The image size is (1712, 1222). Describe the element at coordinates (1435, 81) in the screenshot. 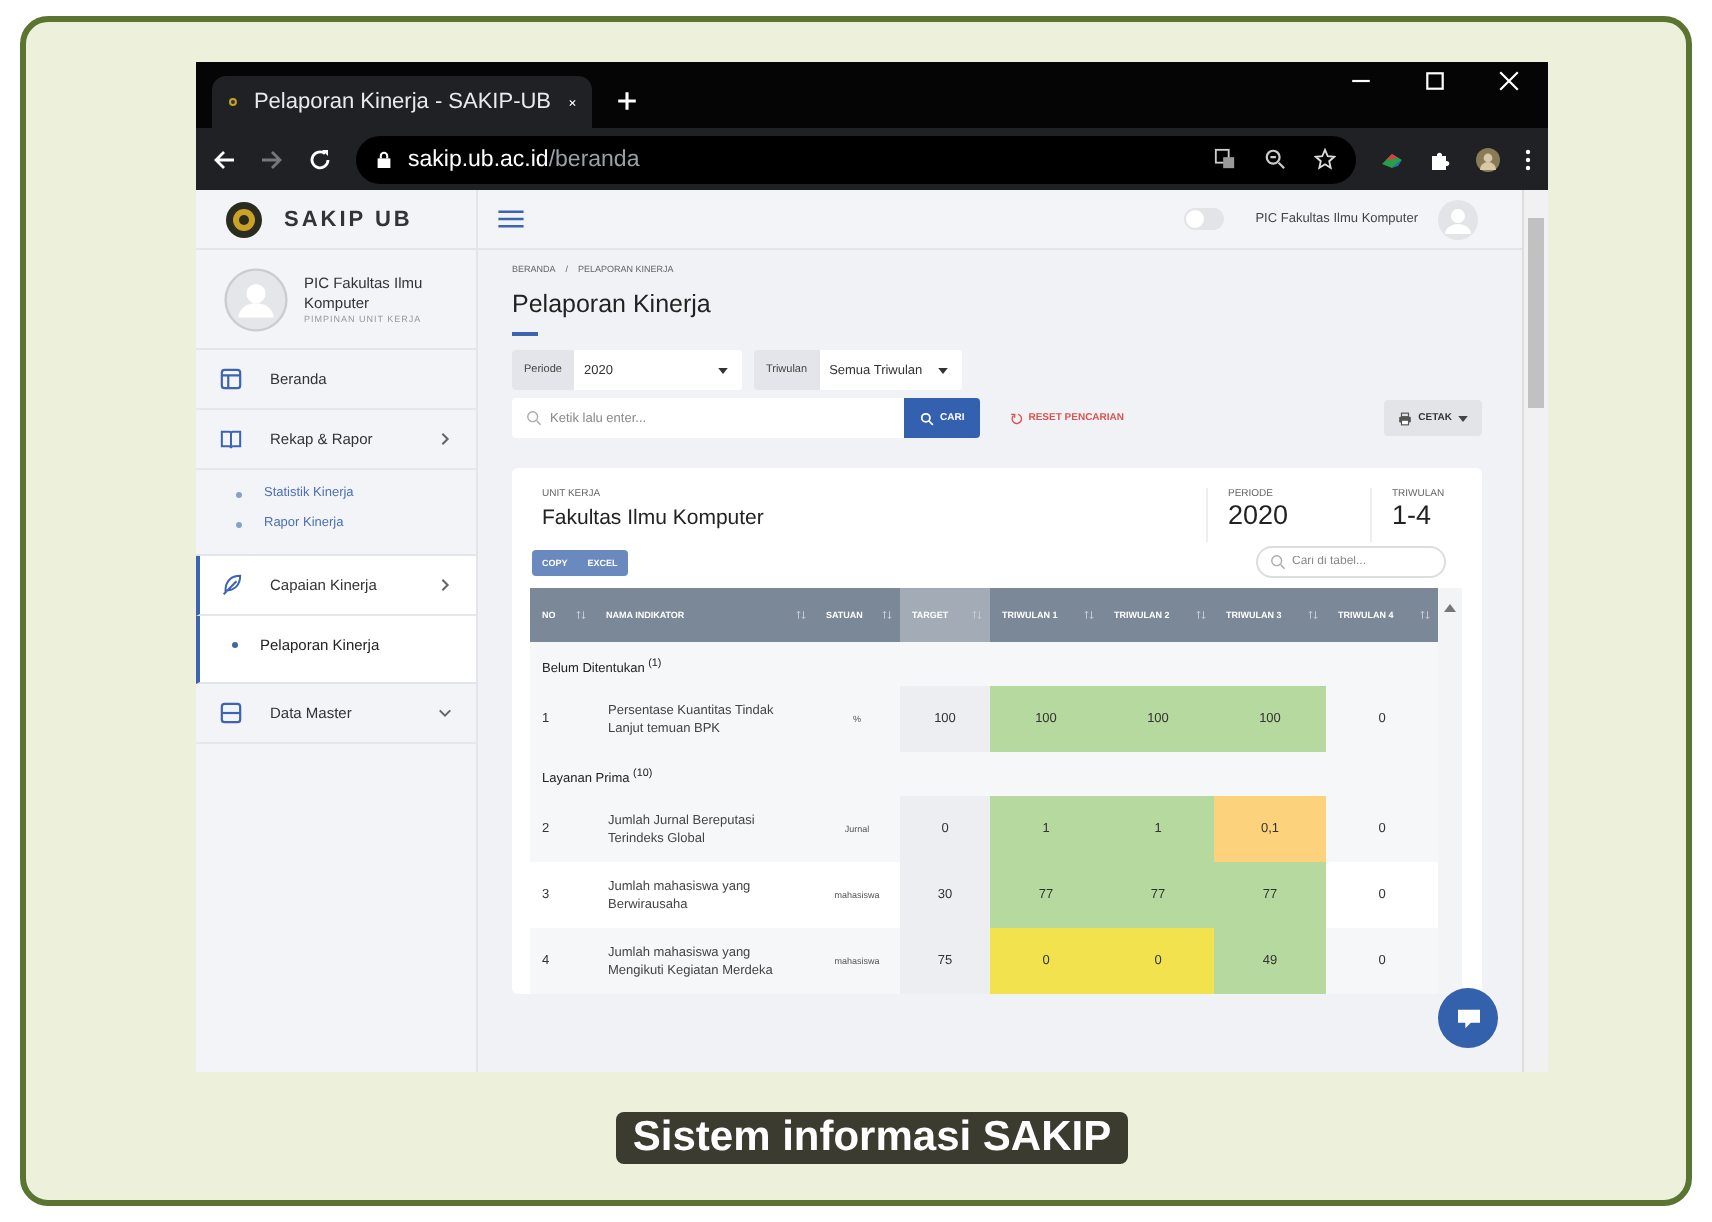

I see `maximize-icon` at that location.